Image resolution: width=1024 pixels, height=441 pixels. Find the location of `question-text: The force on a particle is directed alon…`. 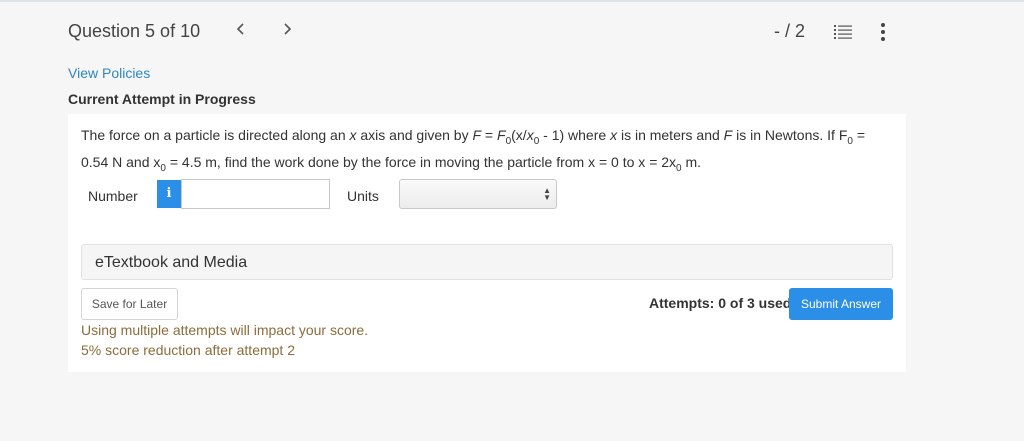

question-text: The force on a particle is directed alon… is located at coordinates (473, 150).